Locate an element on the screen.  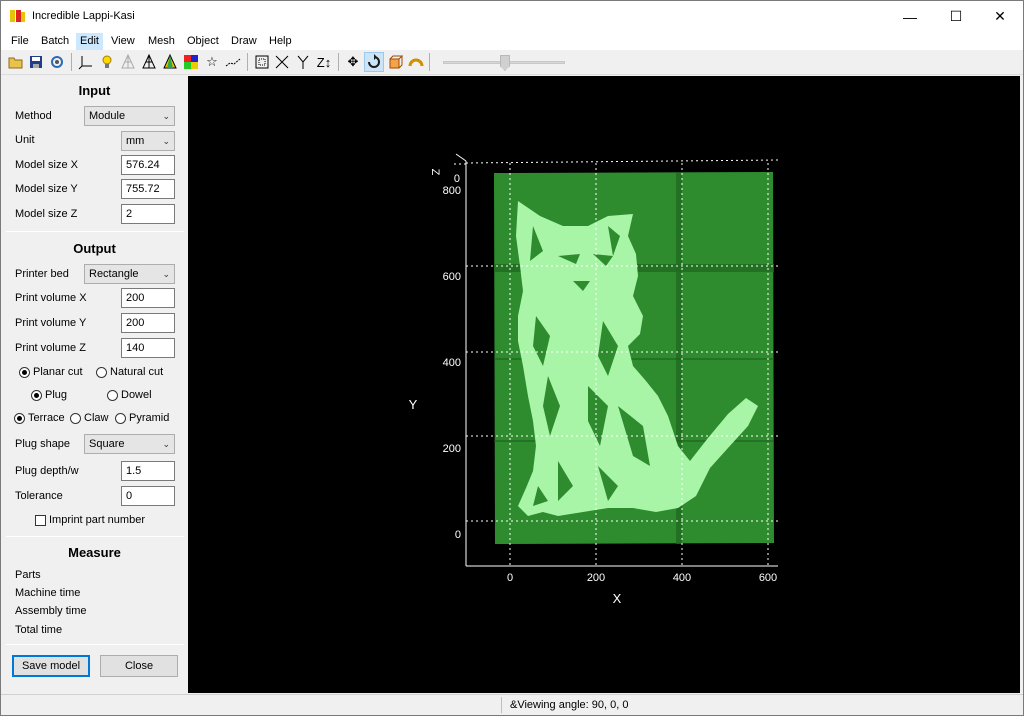
imprint-part-number-checkbox: Imprint part number is located at coordinates (90, 520).